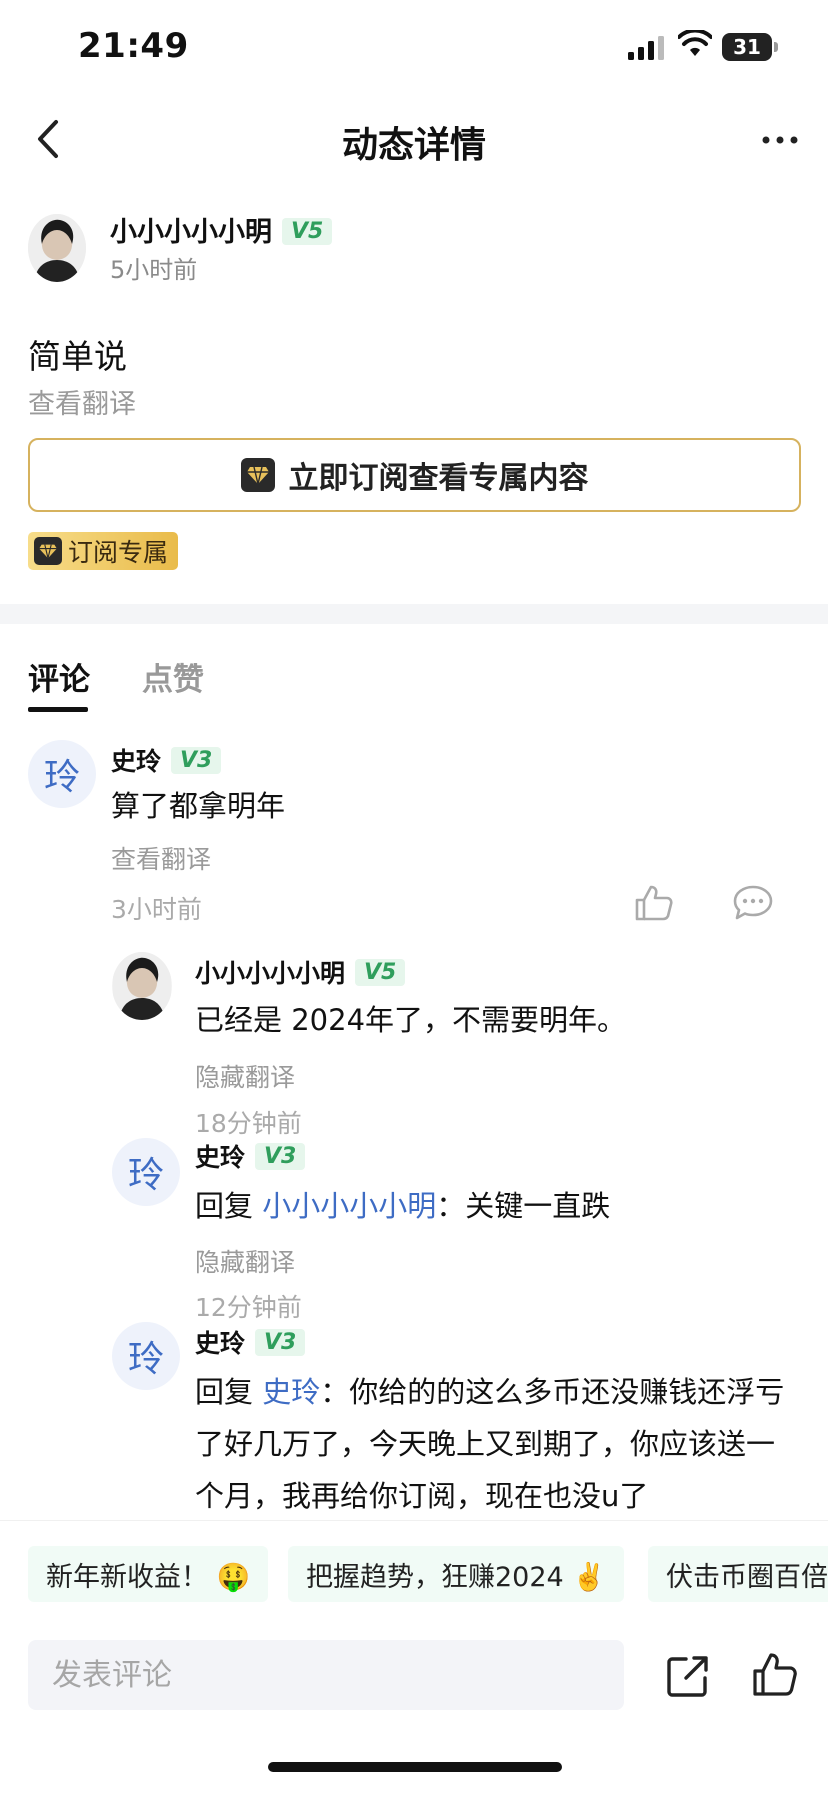 The width and height of the screenshot is (828, 1793). I want to click on author-username: 小小小小小明, so click(191, 232).